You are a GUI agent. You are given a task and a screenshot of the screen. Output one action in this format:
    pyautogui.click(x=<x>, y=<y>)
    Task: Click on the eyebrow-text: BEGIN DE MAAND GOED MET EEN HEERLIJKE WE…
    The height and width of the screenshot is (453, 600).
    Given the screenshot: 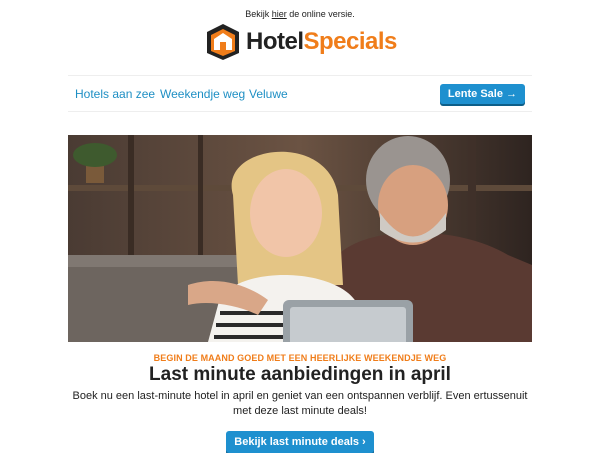 What is the action you would take?
    pyautogui.click(x=300, y=358)
    